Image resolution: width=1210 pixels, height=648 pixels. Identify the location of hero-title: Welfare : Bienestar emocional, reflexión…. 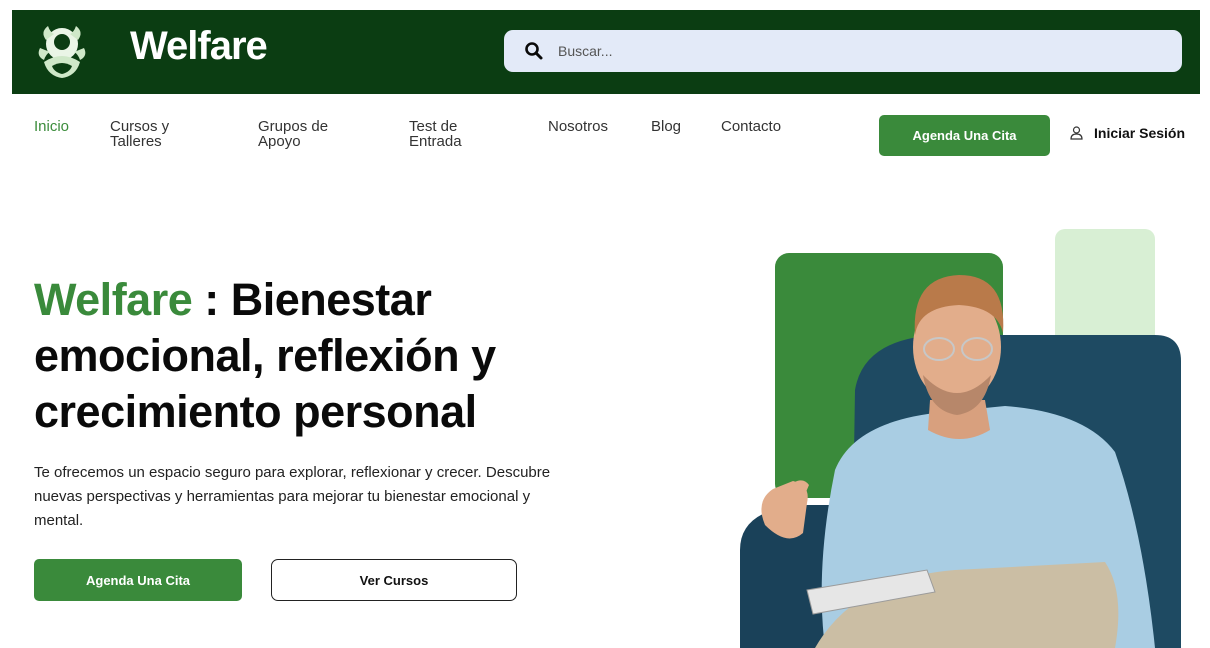
(334, 356).